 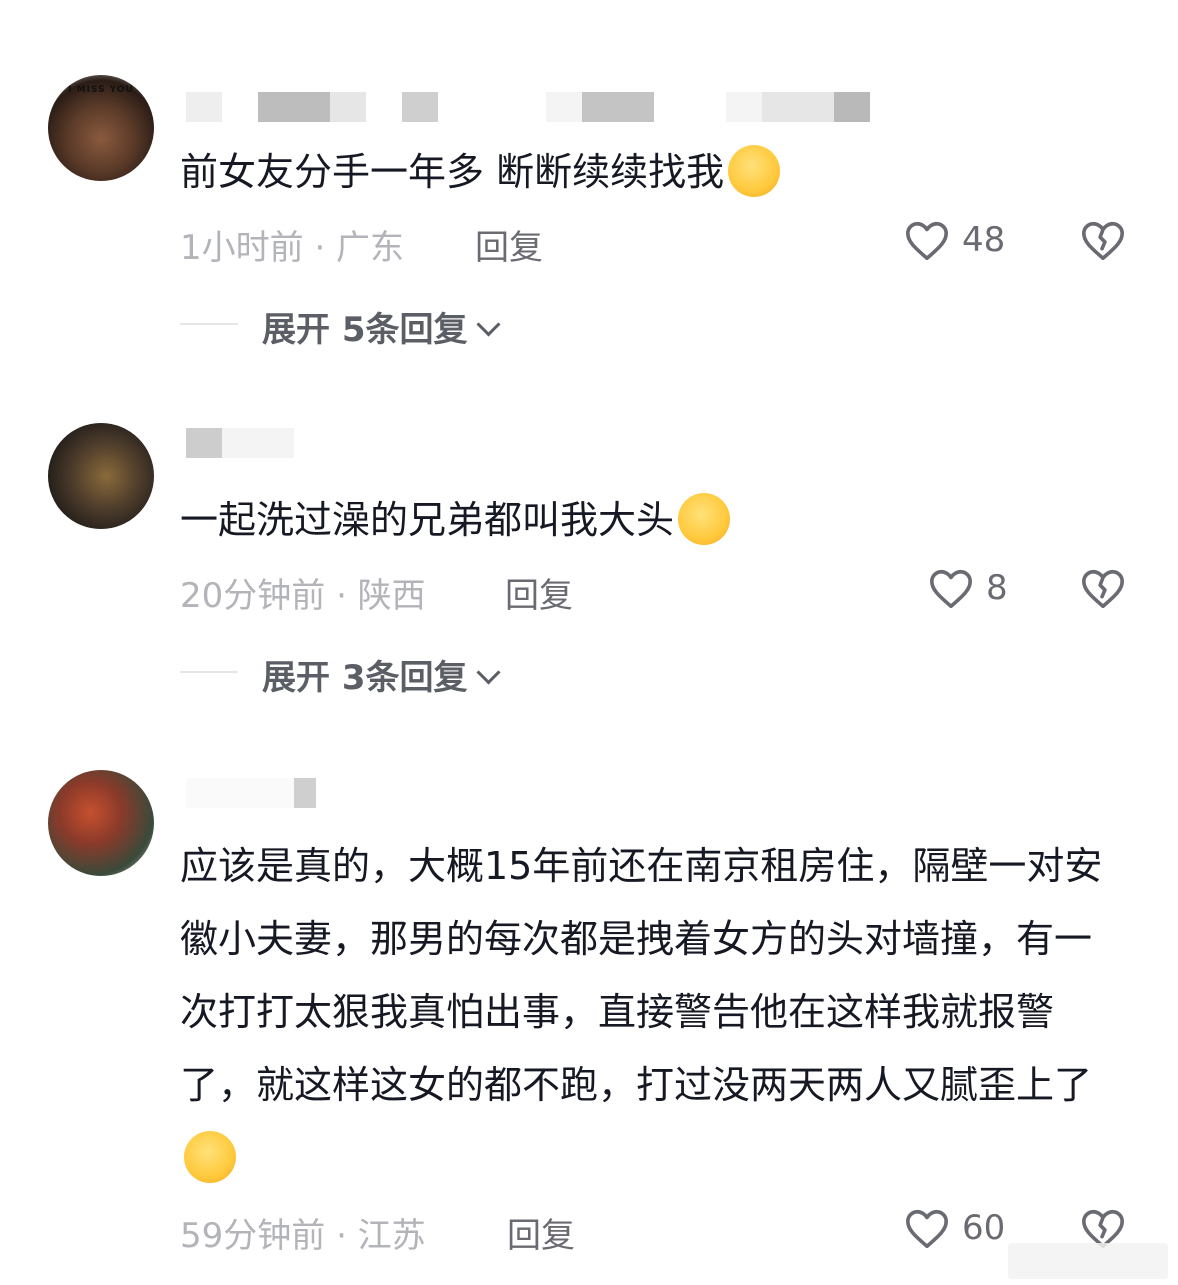 What do you see at coordinates (997, 588) in the screenshot?
I see `like-count: 8` at bounding box center [997, 588].